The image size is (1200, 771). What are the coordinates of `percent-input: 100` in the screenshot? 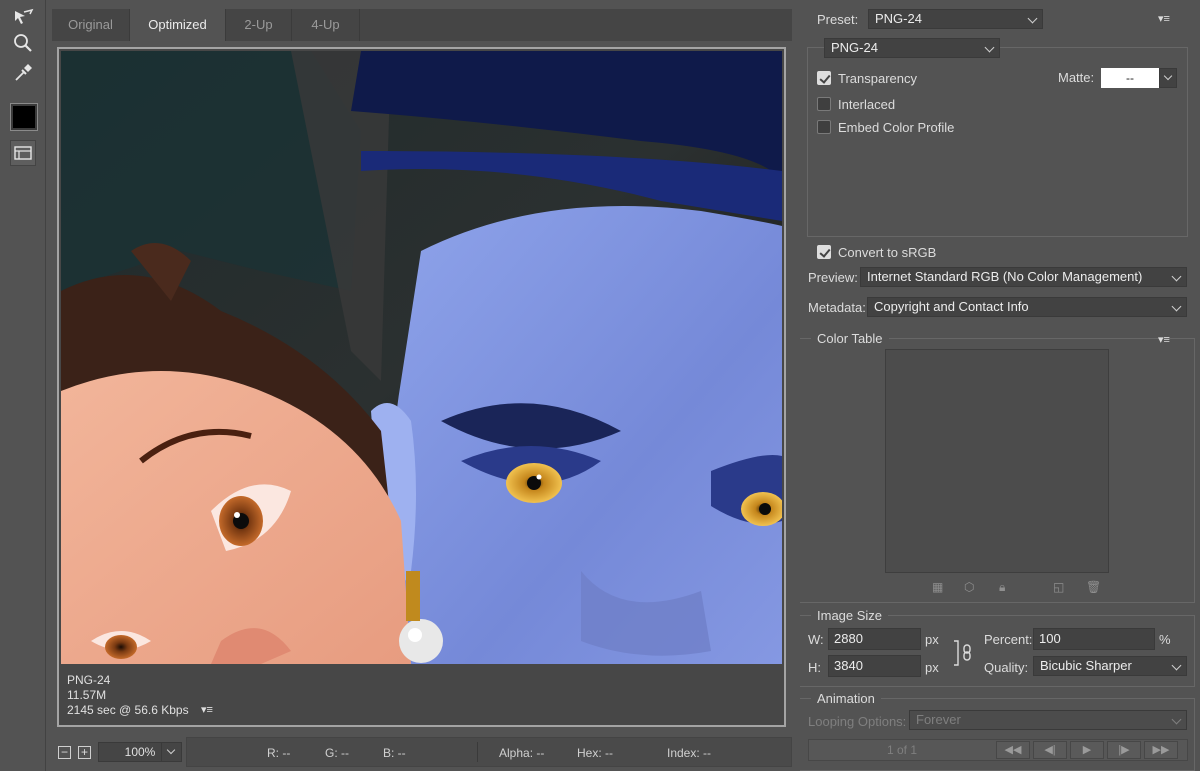 It's located at (1094, 639).